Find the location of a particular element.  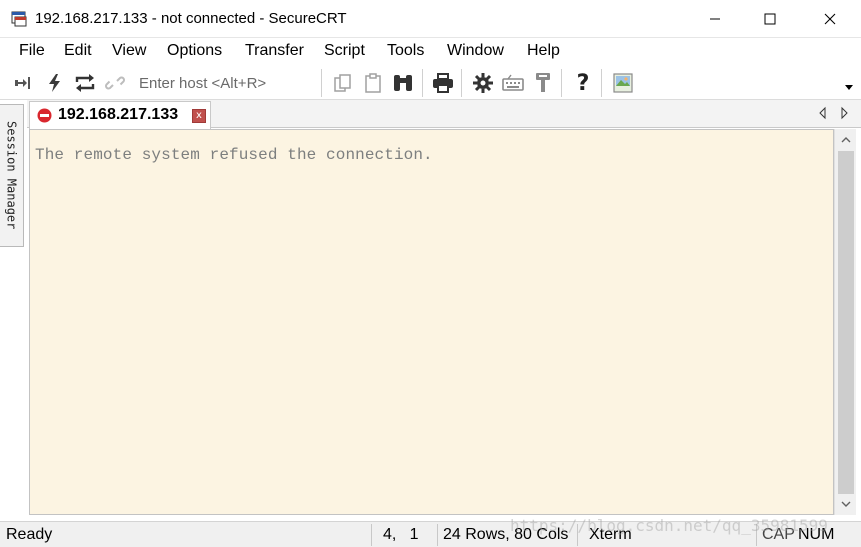

quick-connect-button is located at coordinates (55, 83).